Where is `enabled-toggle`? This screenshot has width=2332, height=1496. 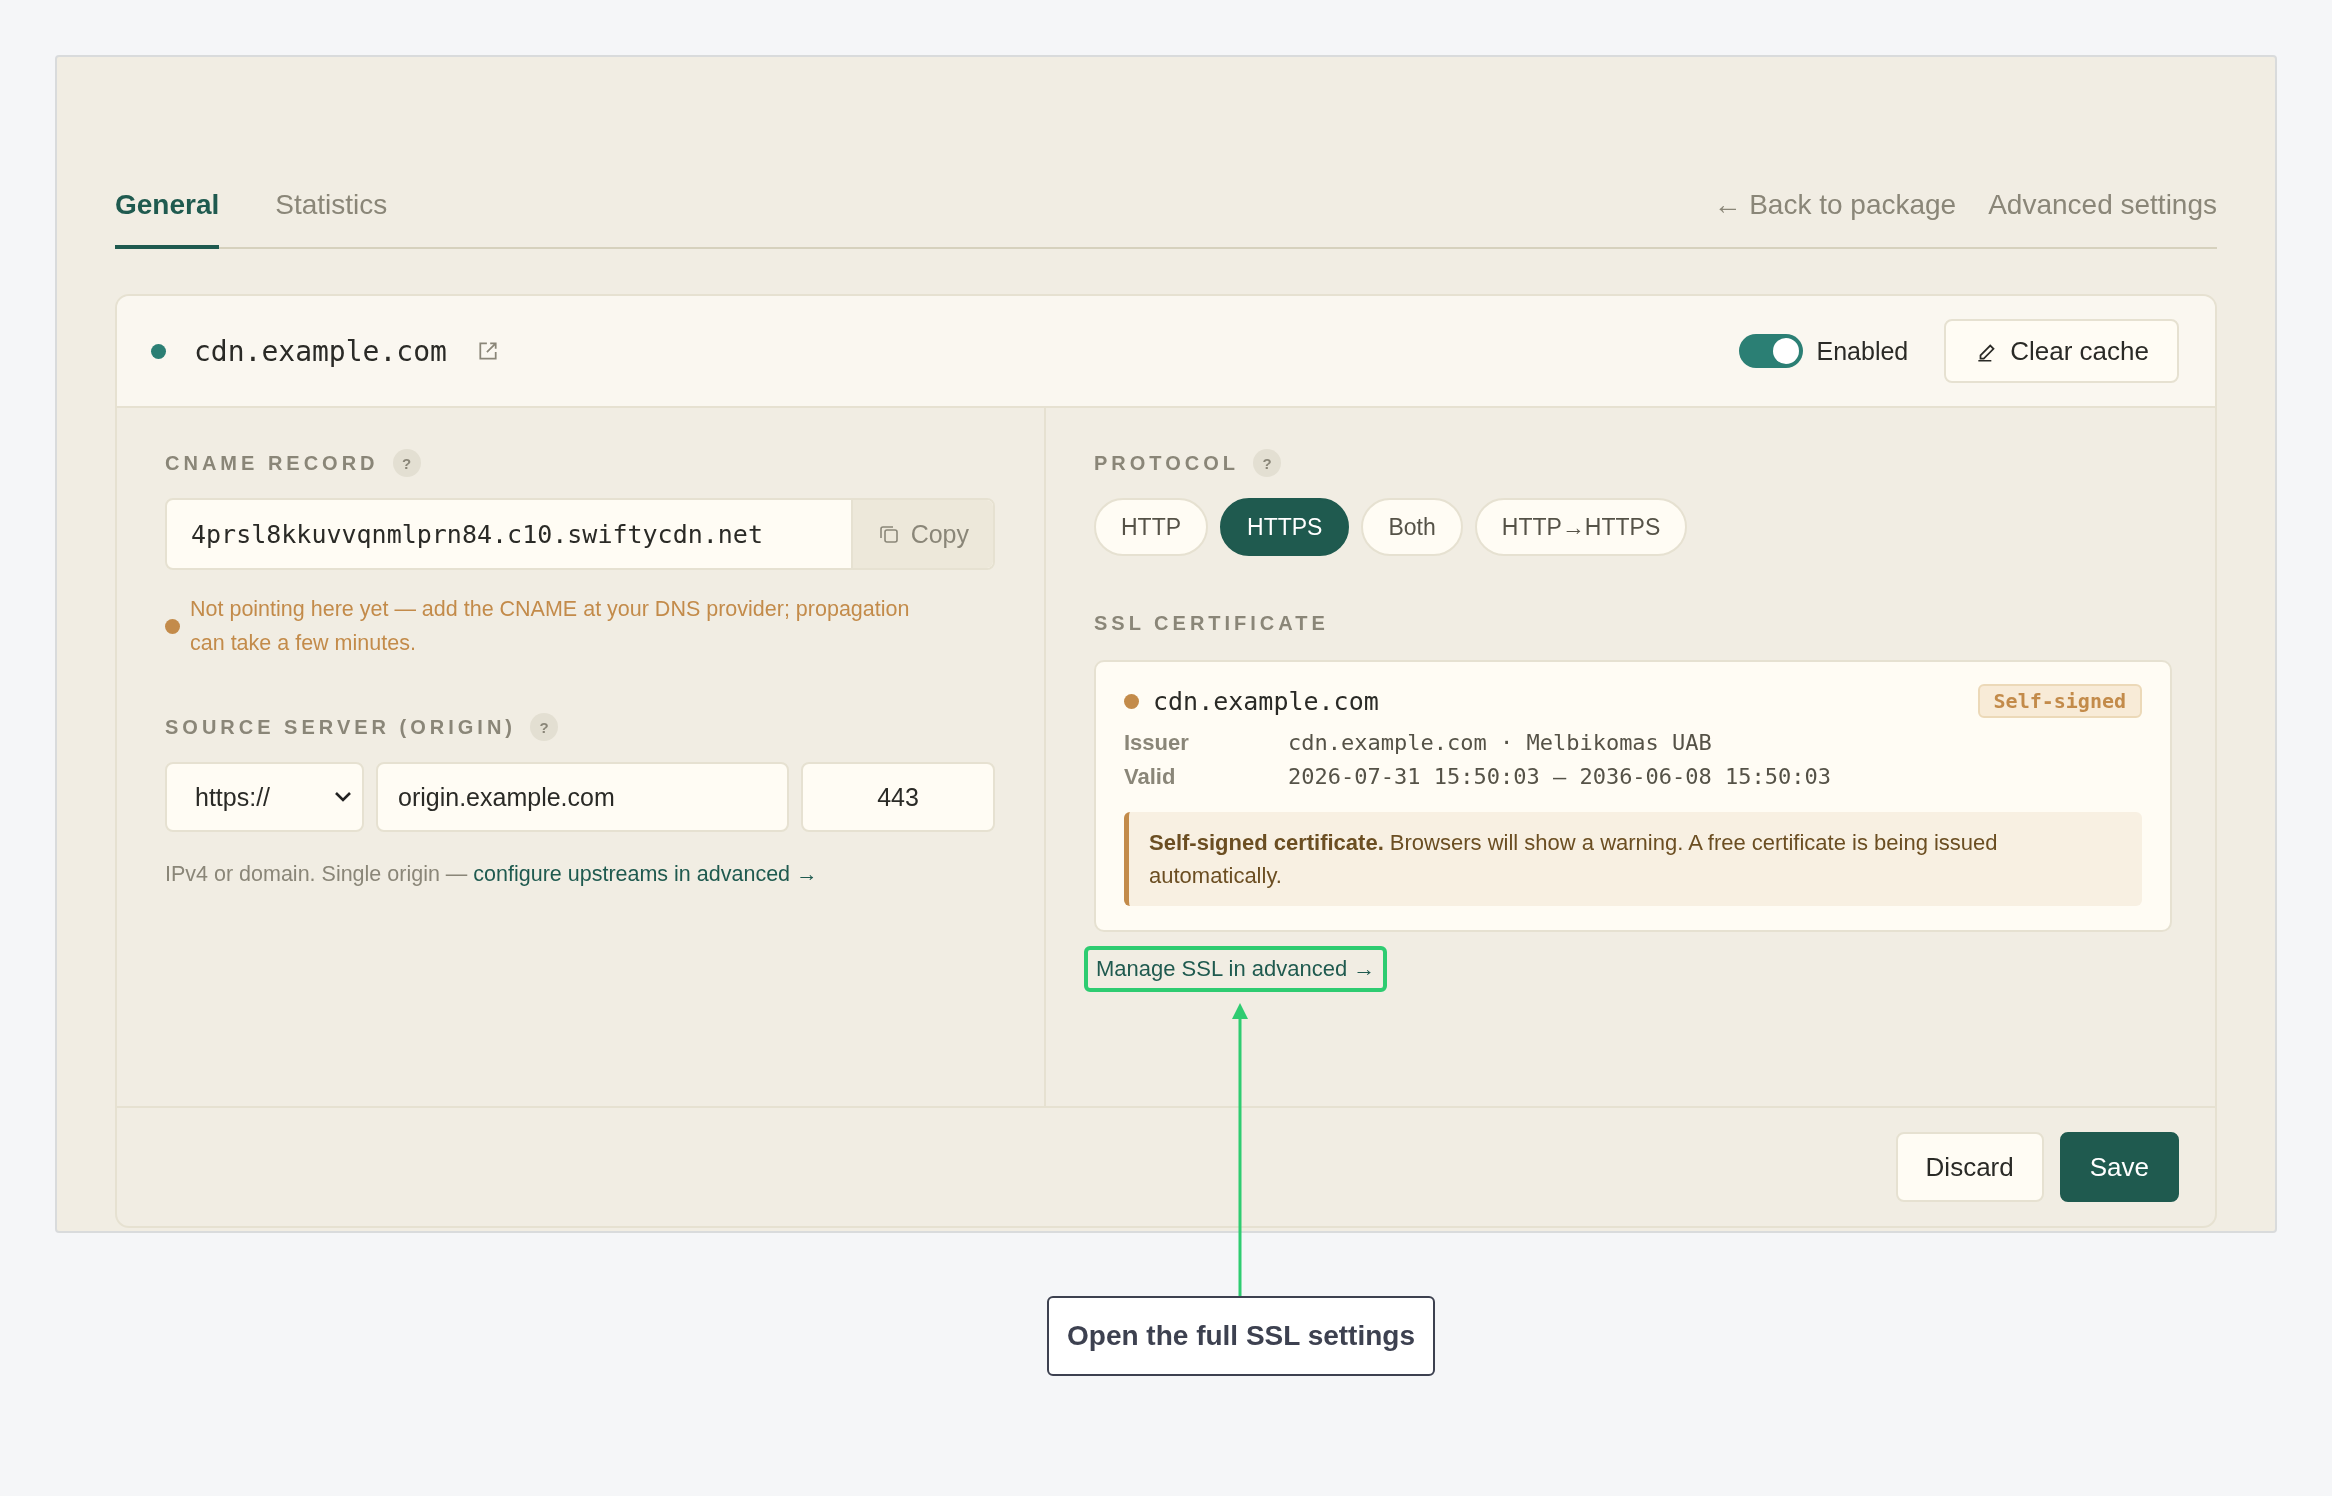 enabled-toggle is located at coordinates (1770, 351).